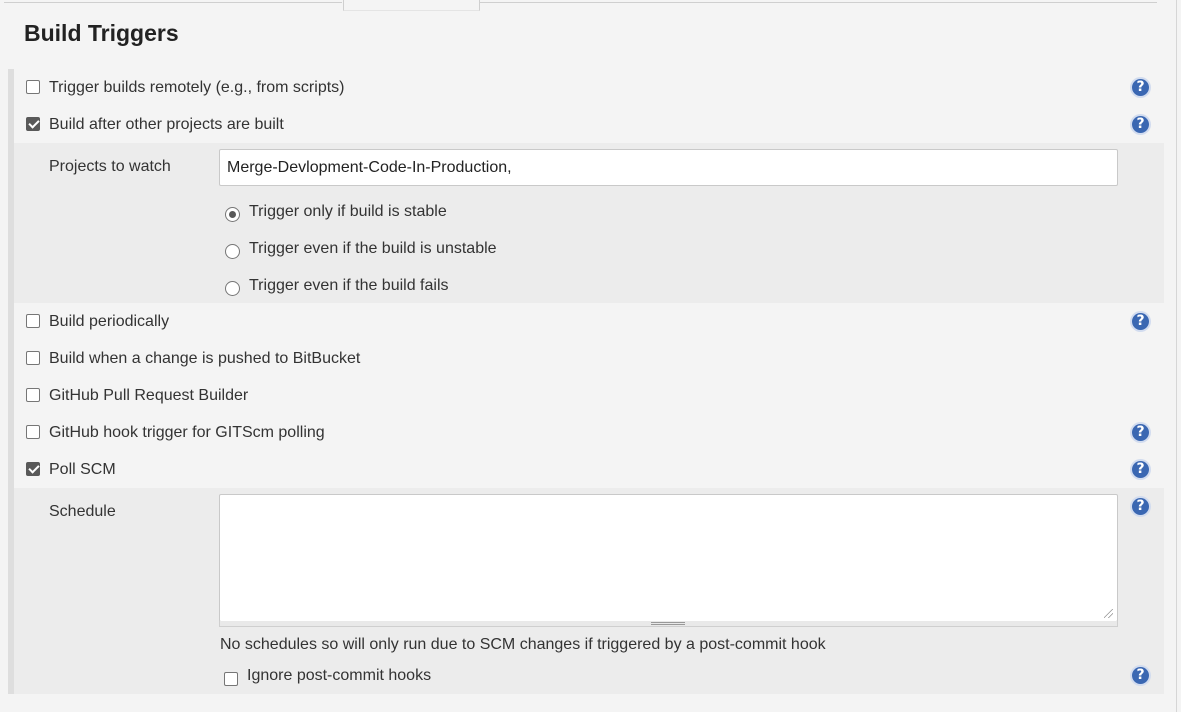  Describe the element at coordinates (373, 249) in the screenshot. I see `trigger-unstable-label: Trigger even if the build is unstable` at that location.